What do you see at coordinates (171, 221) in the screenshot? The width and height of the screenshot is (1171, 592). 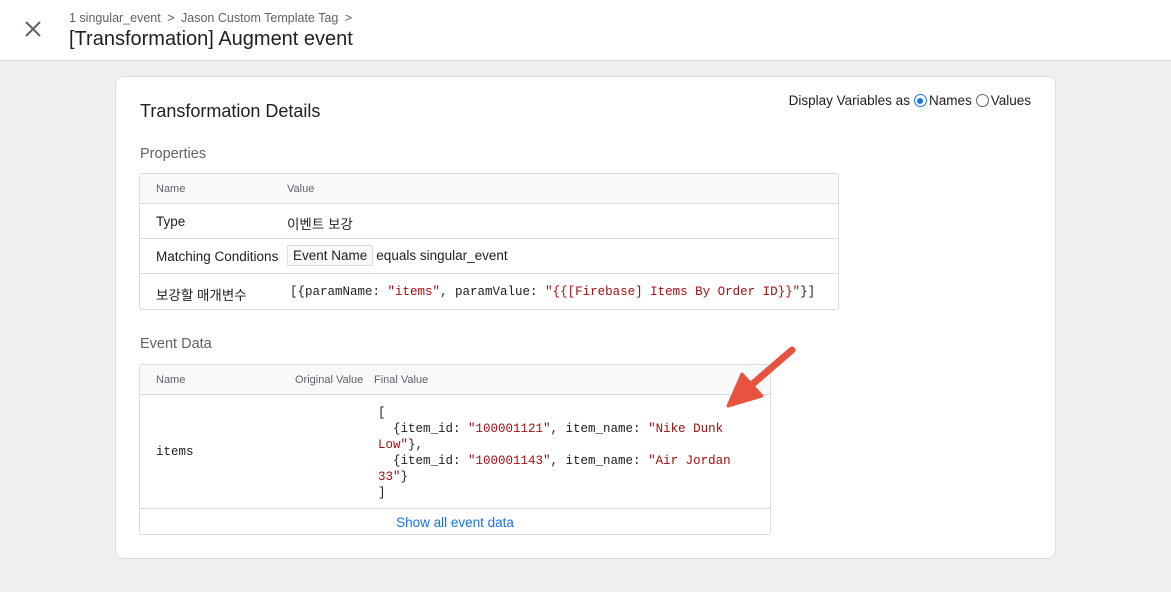 I see `property-name: Type` at bounding box center [171, 221].